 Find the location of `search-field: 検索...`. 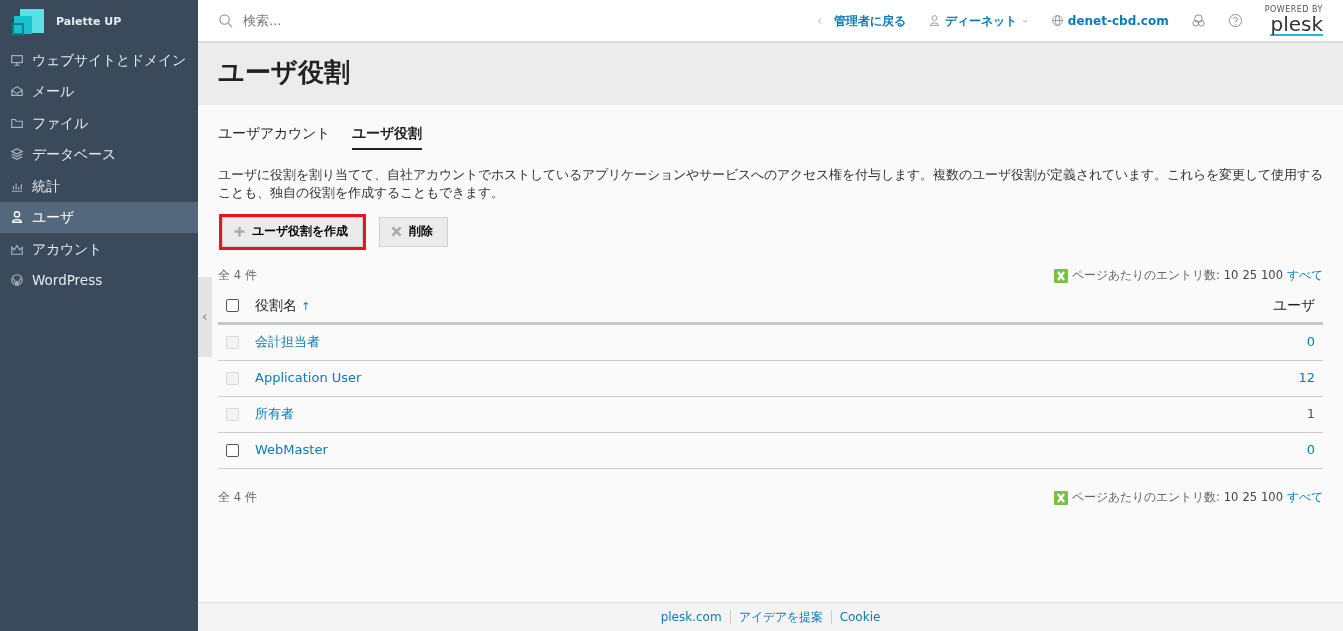

search-field: 検索... is located at coordinates (391, 20).